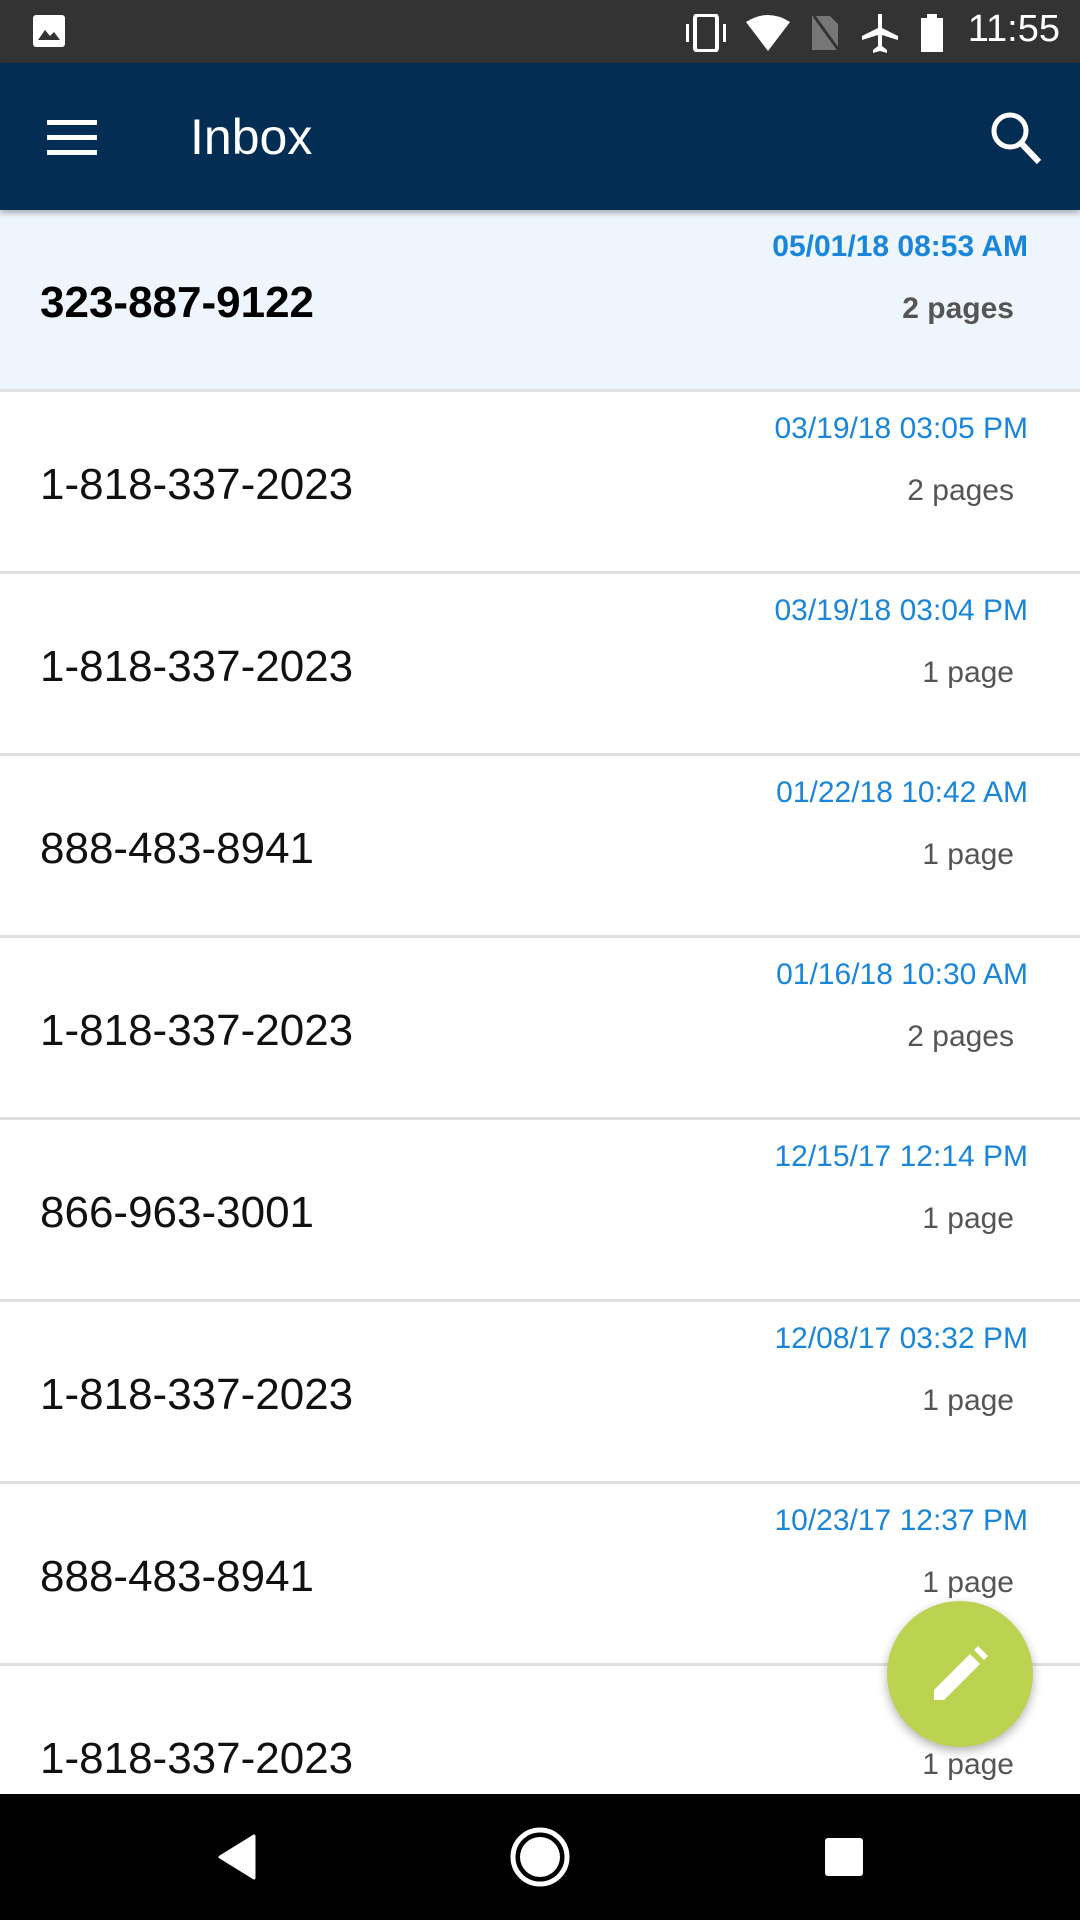  Describe the element at coordinates (540, 483) in the screenshot. I see `message-row: 1-818-337-2023 03/19/18 03:05 PM 2 pages` at that location.